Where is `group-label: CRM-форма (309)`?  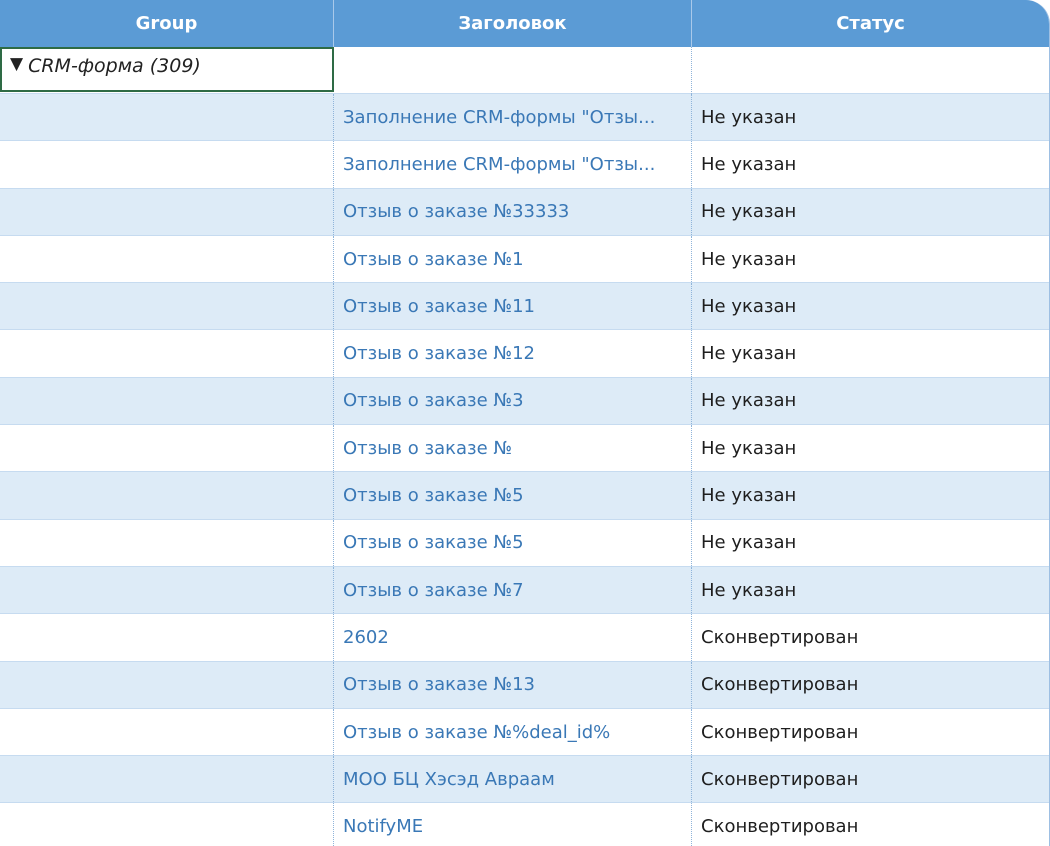 group-label: CRM-форма (309) is located at coordinates (114, 66).